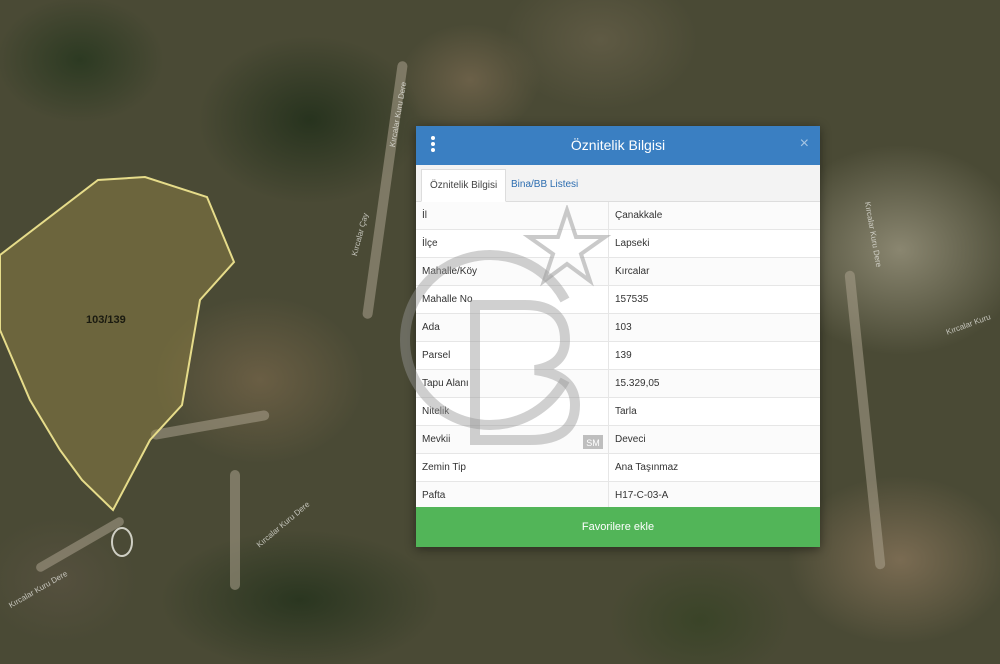  I want to click on table-row: Ada 103, so click(618, 327).